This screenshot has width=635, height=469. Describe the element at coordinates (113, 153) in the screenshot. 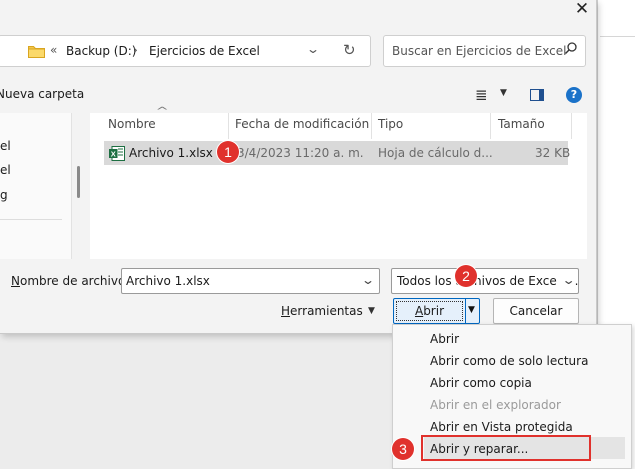

I see `svg-text: X` at that location.